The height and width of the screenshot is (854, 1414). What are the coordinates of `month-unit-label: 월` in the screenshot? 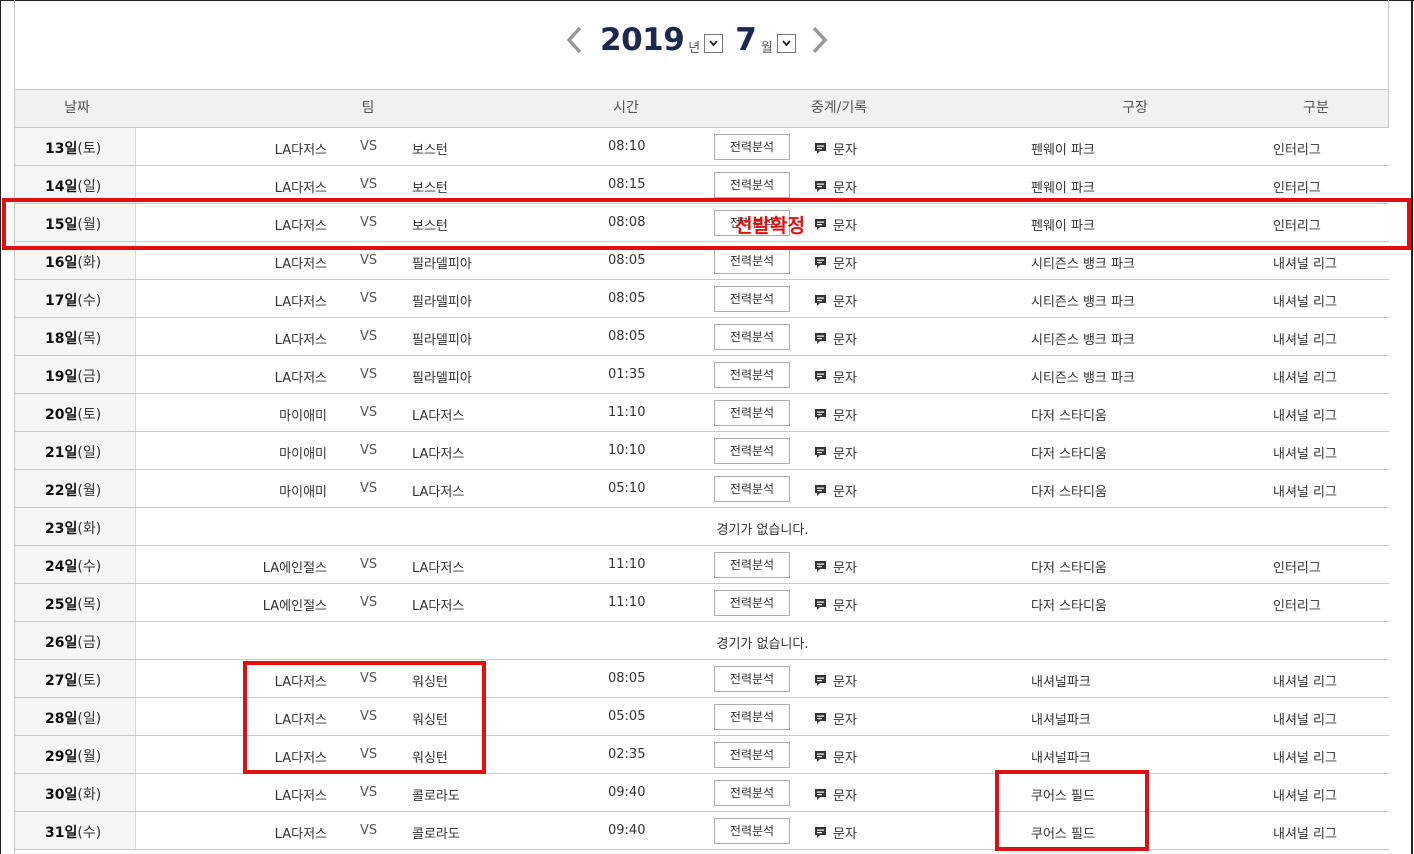 It's located at (766, 48).